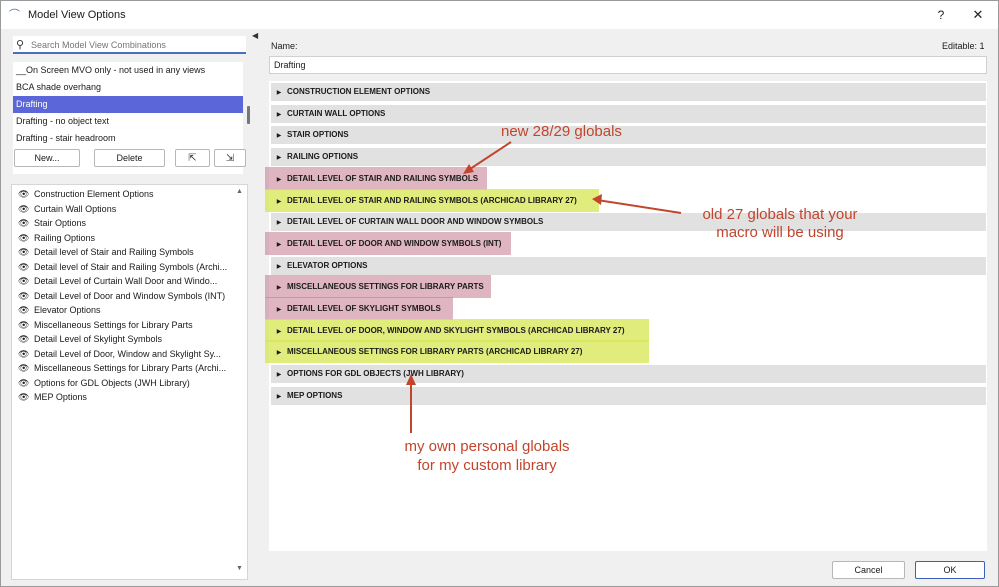 The image size is (999, 587). I want to click on section-header: ▶ STAIR OPTIONS, so click(628, 135).